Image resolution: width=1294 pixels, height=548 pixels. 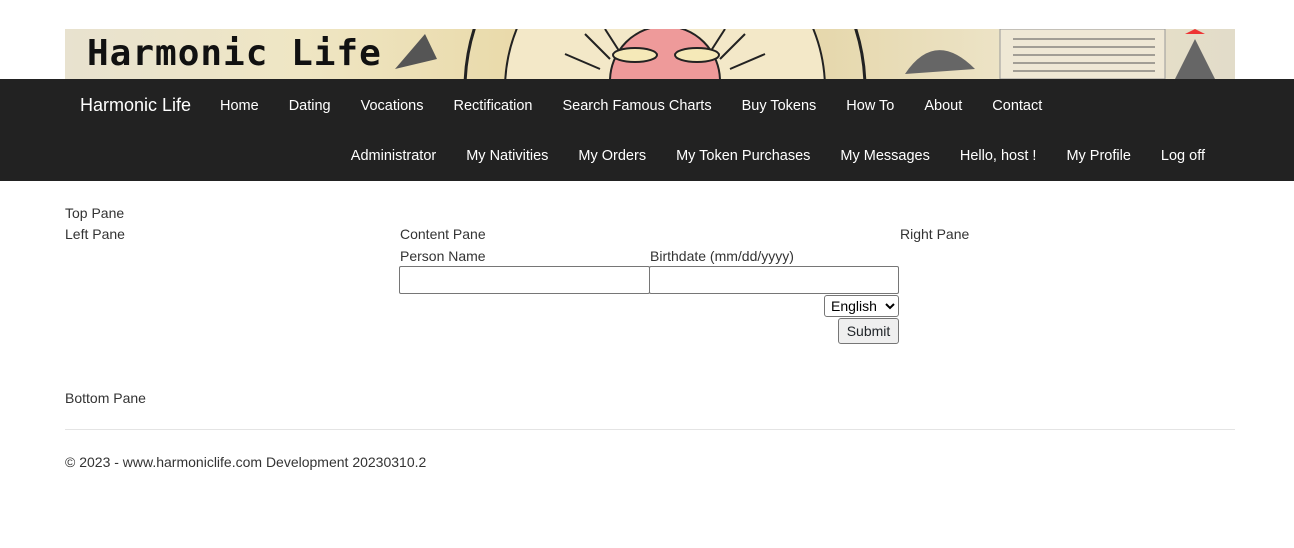 What do you see at coordinates (861, 306) in the screenshot?
I see `language-select: English` at bounding box center [861, 306].